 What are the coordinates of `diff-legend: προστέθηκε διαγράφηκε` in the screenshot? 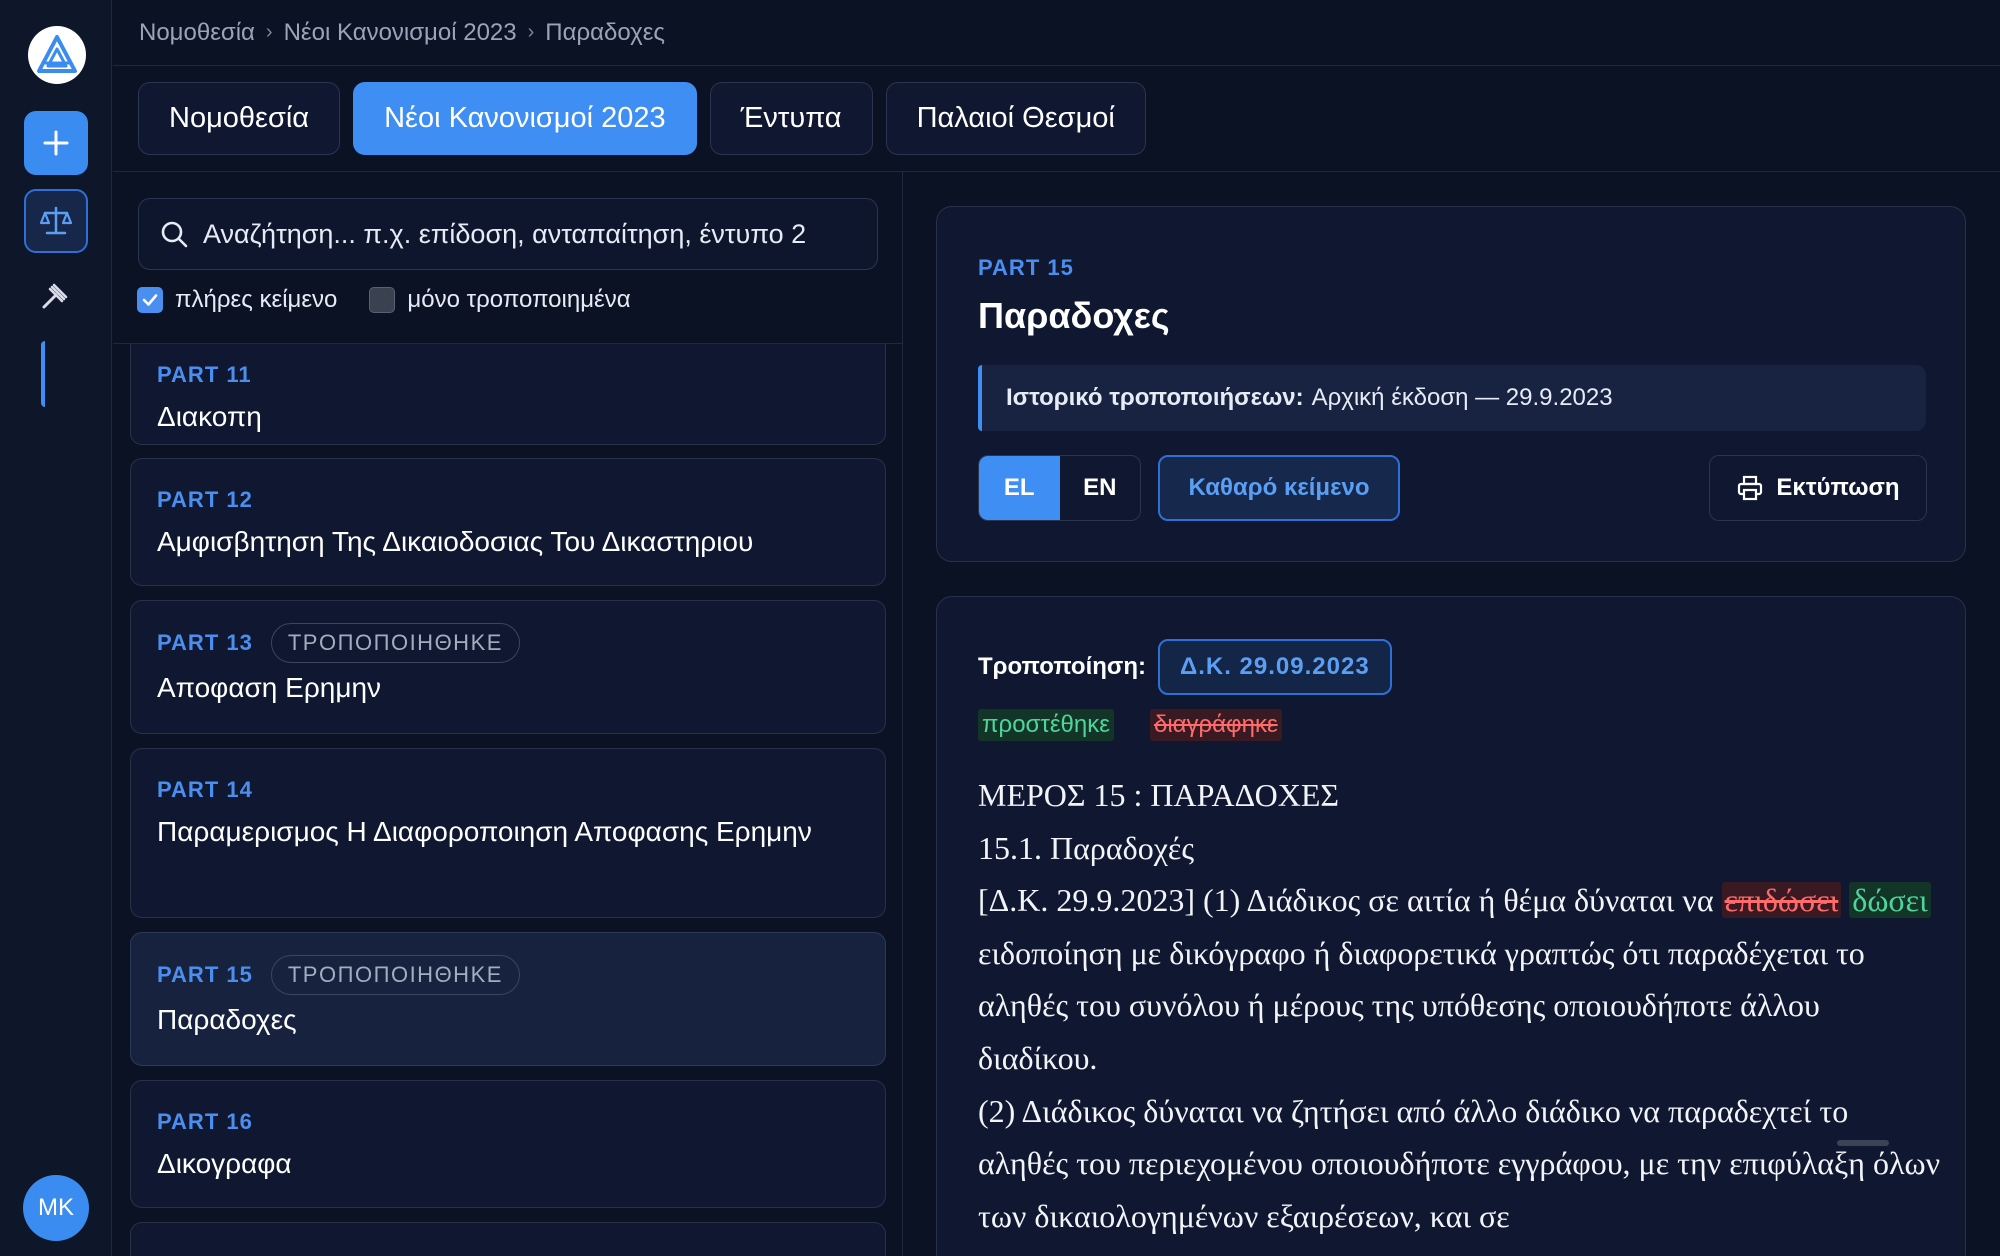 It's located at (1130, 725).